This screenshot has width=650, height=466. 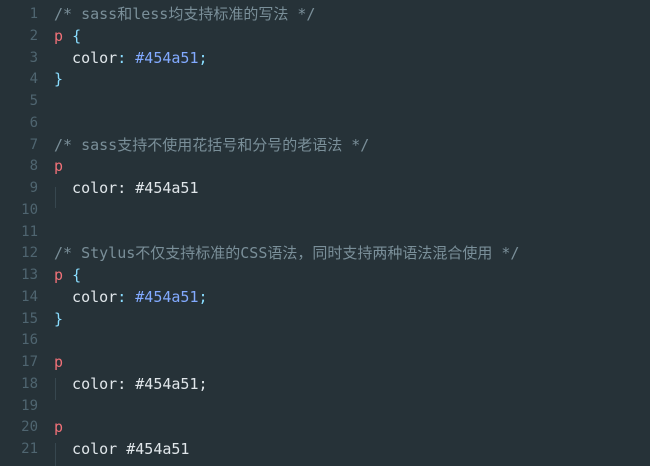 I want to click on code-line: 14 color: #454a51;, so click(x=325, y=297).